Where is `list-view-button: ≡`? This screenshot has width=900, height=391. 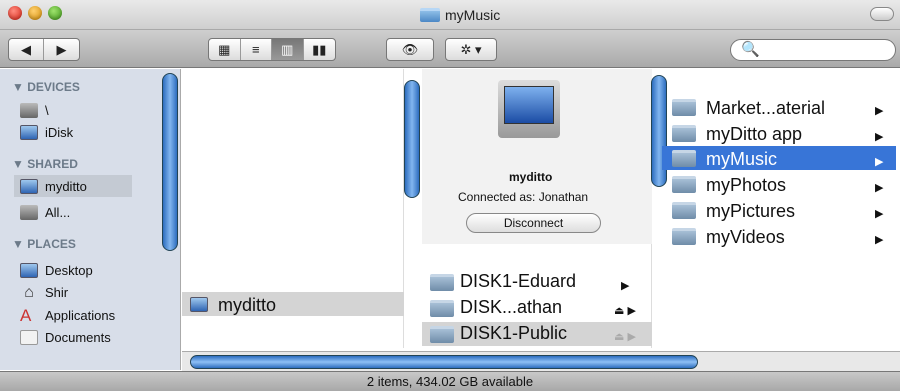 list-view-button: ≡ is located at coordinates (256, 49).